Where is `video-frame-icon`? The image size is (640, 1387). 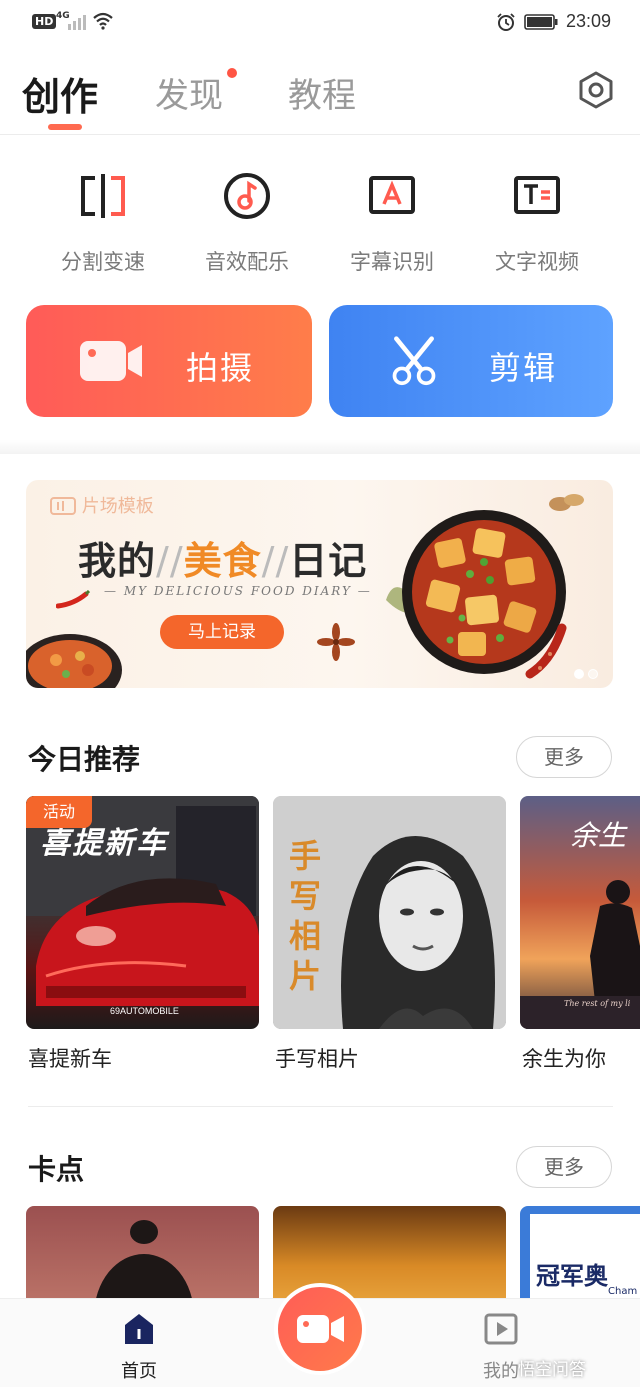 video-frame-icon is located at coordinates (63, 506).